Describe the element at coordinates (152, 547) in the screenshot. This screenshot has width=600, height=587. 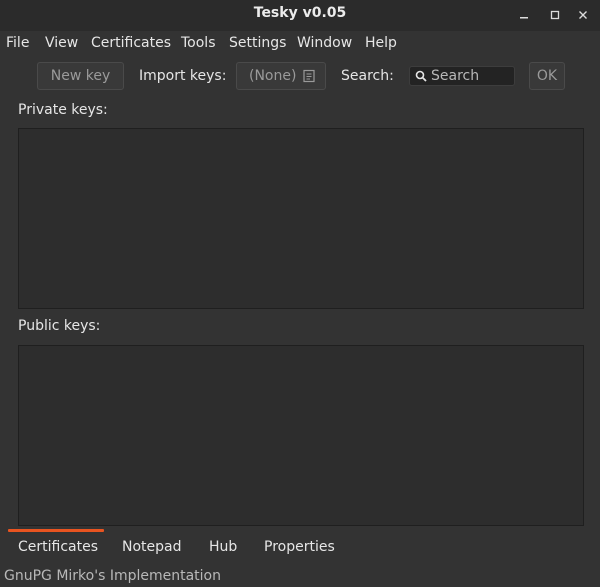
I see `tab-notepad: Notepad` at that location.